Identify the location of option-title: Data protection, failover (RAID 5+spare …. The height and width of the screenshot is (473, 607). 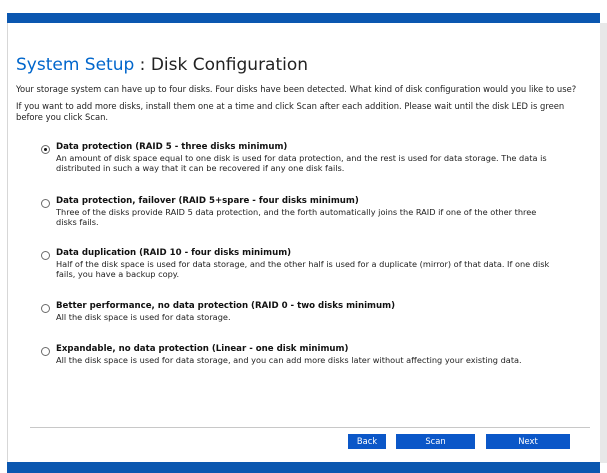
(207, 201).